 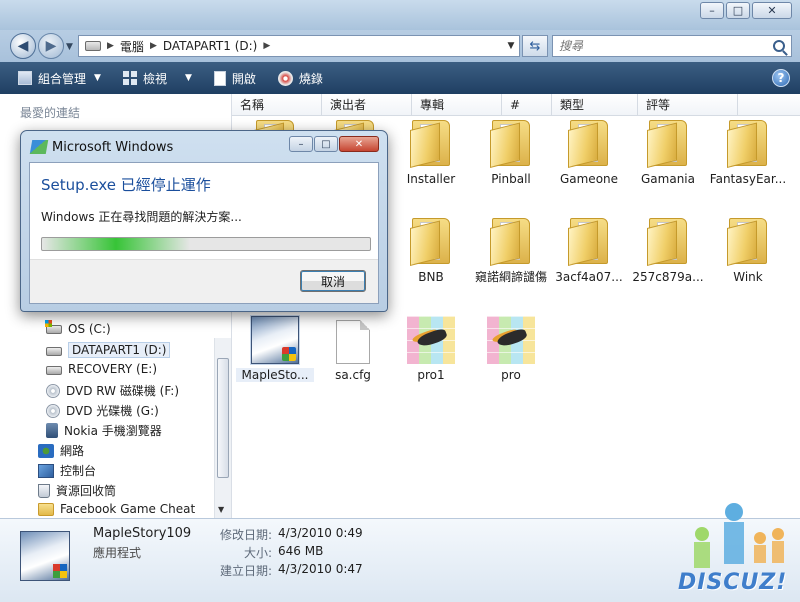 What do you see at coordinates (245, 535) in the screenshot?
I see `details-modified-label: 修改日期:` at bounding box center [245, 535].